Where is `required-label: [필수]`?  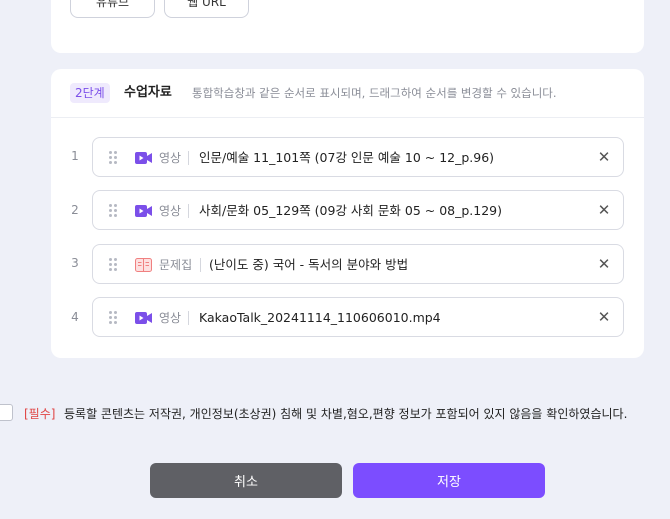
required-label: [필수] is located at coordinates (40, 414).